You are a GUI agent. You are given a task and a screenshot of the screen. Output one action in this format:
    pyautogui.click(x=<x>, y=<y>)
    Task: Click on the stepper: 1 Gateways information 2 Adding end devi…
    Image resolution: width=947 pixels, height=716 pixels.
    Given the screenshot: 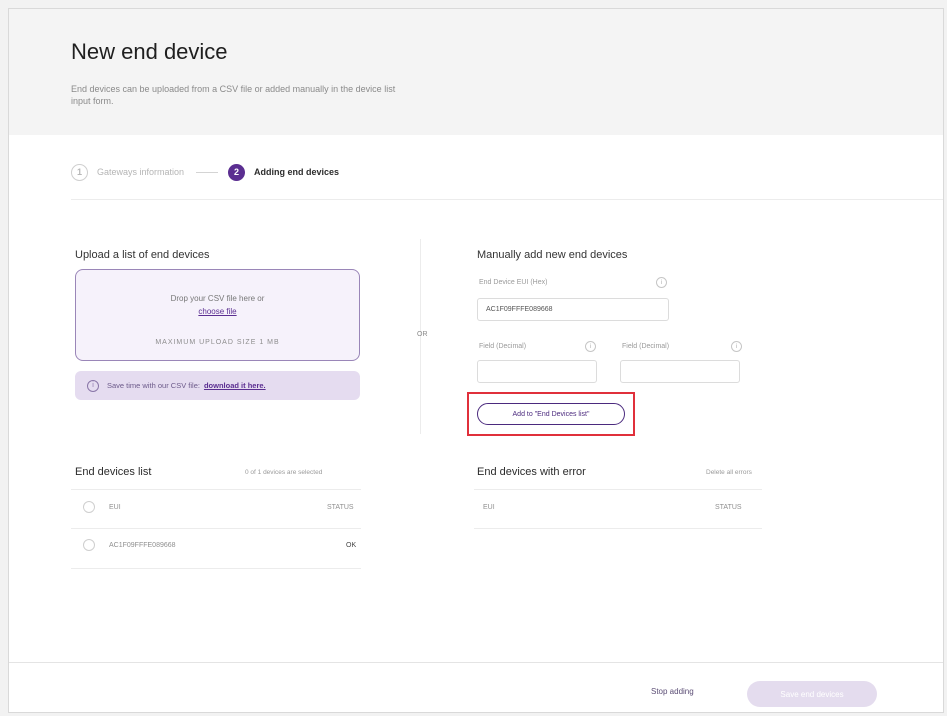 What is the action you would take?
    pyautogui.click(x=205, y=172)
    